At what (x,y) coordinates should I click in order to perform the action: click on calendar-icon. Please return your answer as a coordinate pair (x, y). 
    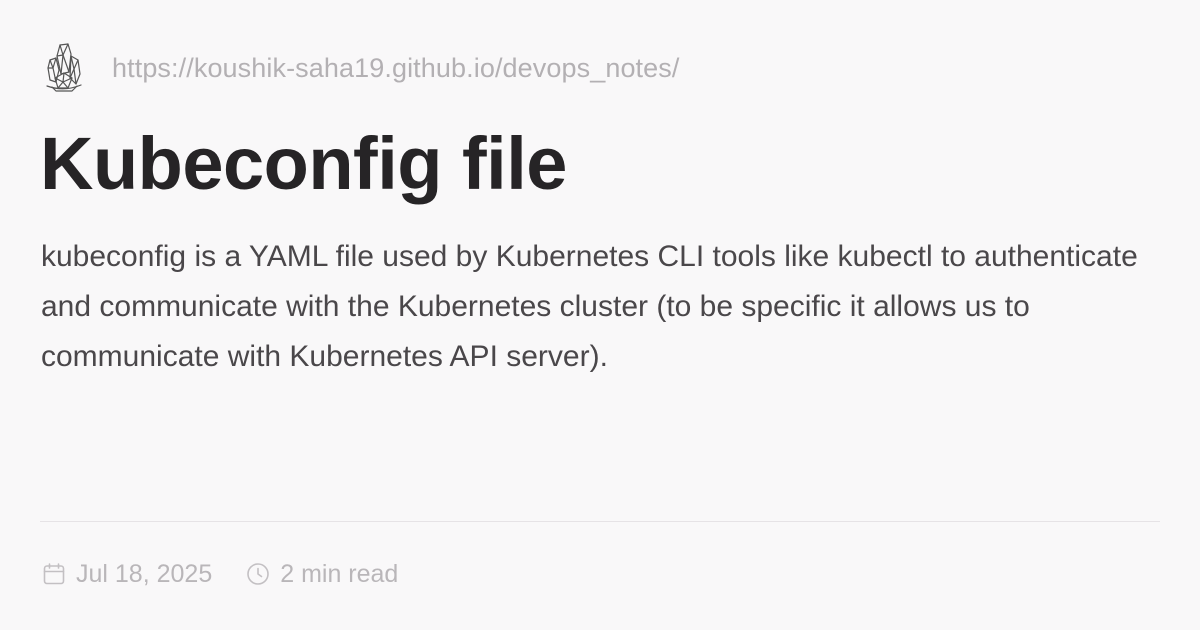
    Looking at the image, I should click on (54, 574).